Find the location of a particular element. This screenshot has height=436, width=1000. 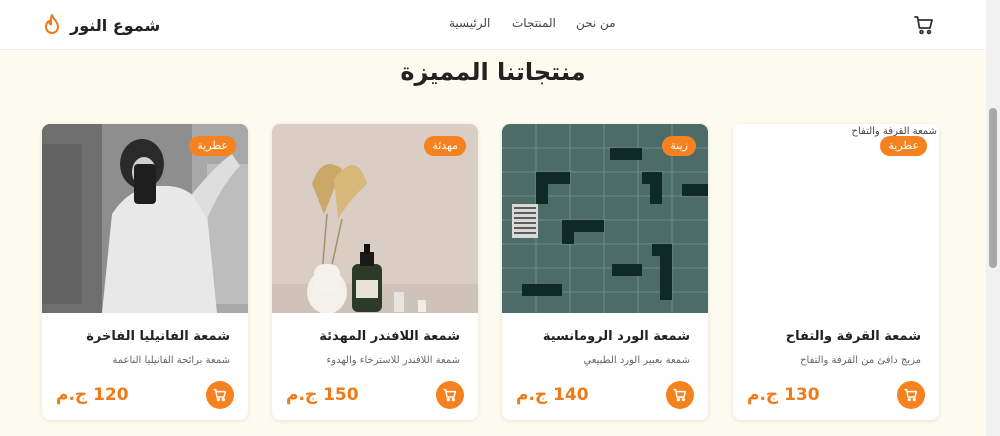

header-cart-button is located at coordinates (924, 25).